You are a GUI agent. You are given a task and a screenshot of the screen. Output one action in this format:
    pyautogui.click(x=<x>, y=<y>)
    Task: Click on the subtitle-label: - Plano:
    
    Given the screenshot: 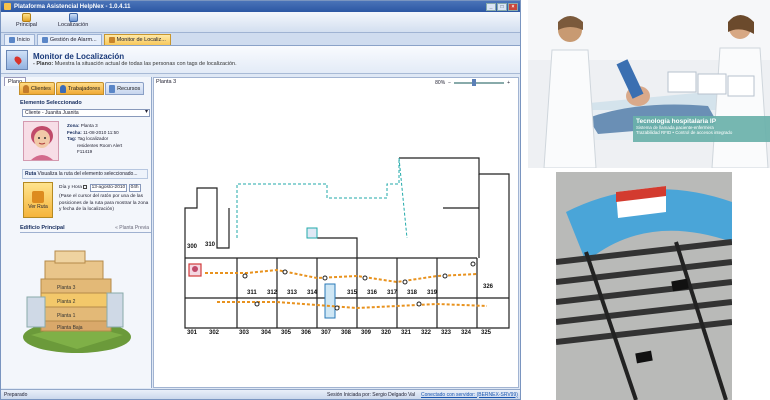 What is the action you would take?
    pyautogui.click(x=43, y=64)
    